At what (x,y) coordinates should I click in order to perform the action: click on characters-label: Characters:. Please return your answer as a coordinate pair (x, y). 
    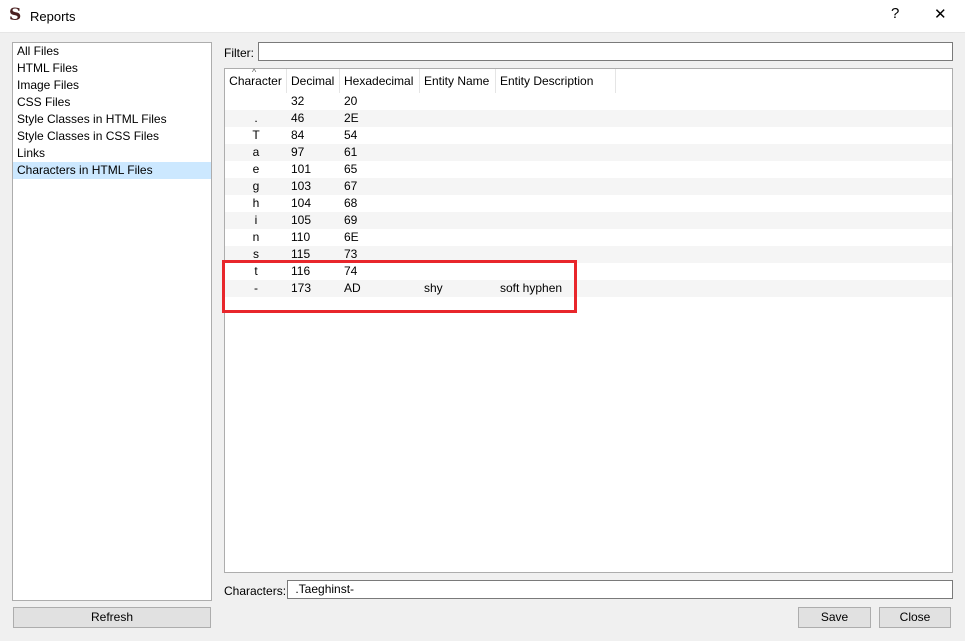
    Looking at the image, I should click on (255, 591).